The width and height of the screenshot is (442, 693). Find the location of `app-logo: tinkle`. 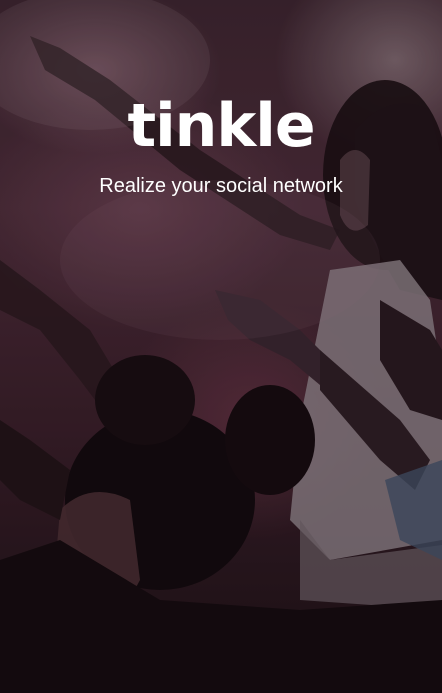

app-logo: tinkle is located at coordinates (221, 126).